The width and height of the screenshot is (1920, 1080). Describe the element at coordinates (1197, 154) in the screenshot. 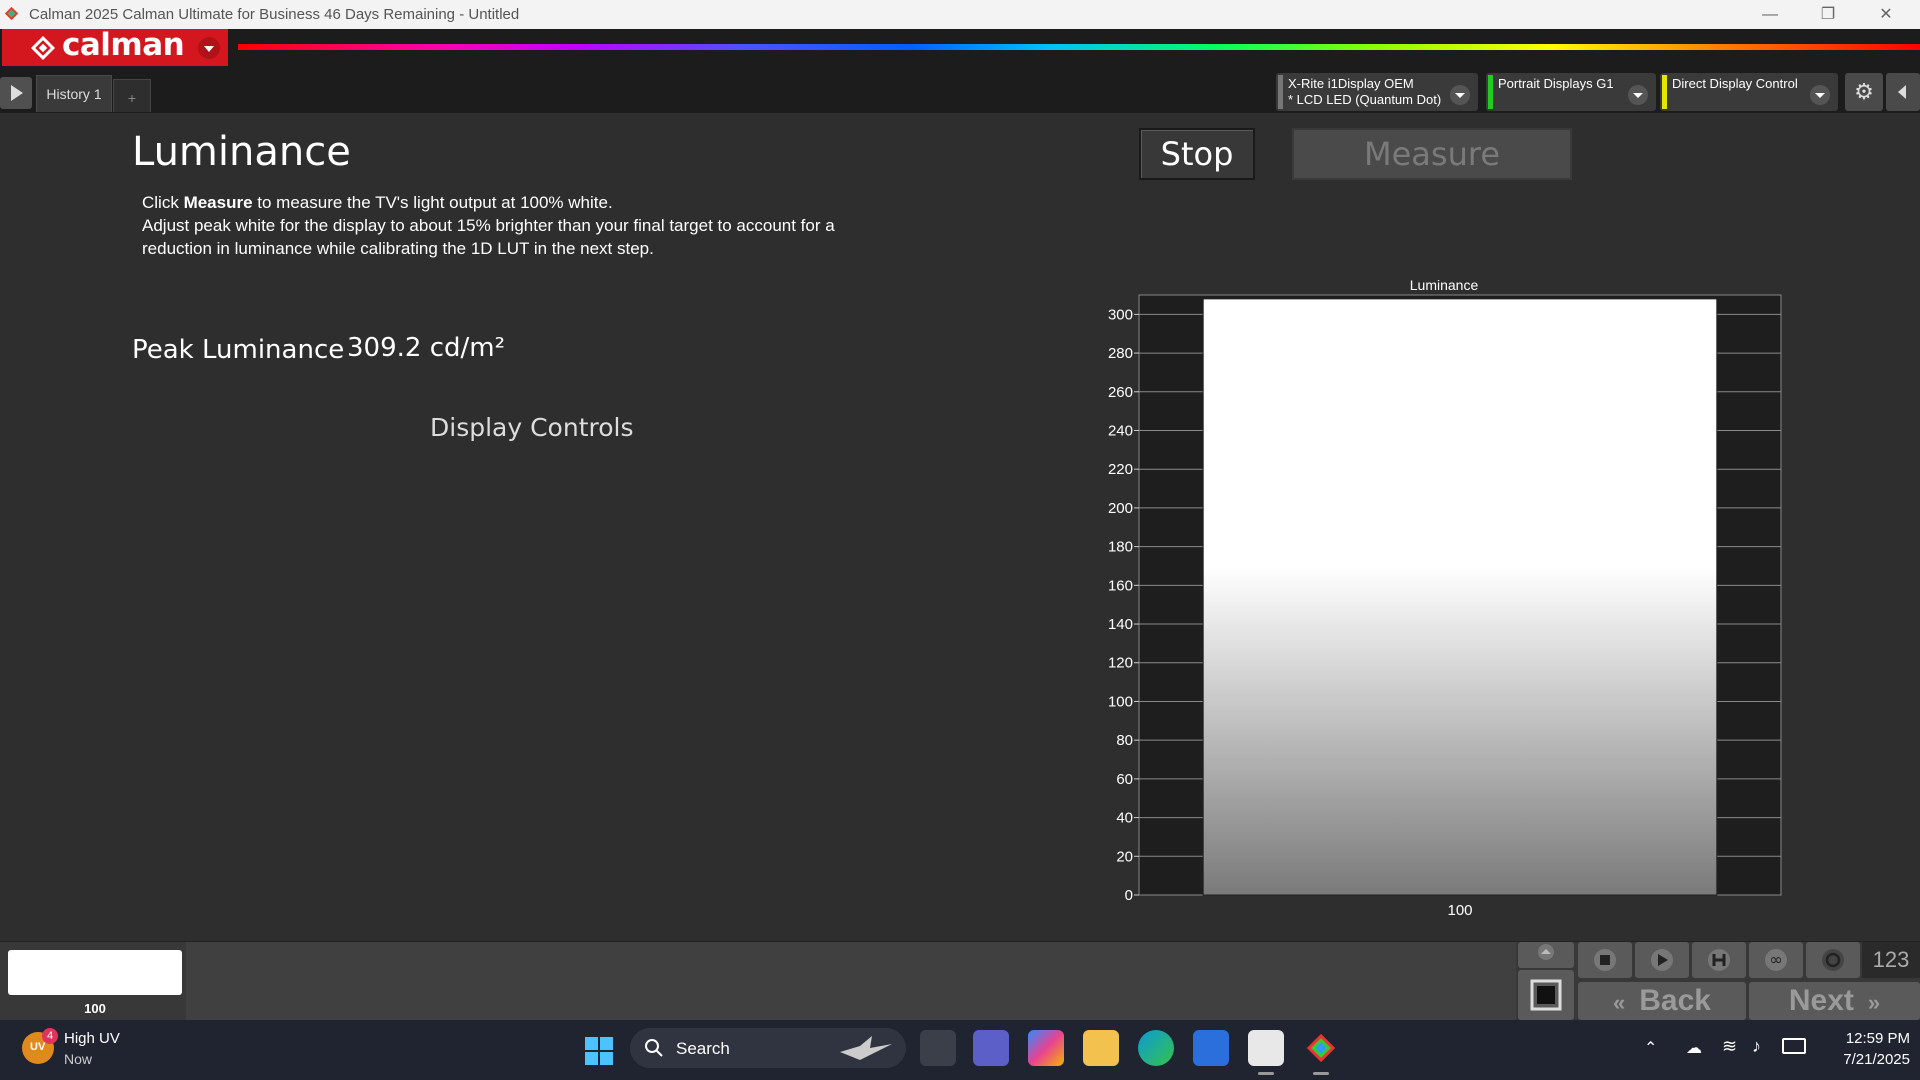

I see `stop-button: Stop` at that location.